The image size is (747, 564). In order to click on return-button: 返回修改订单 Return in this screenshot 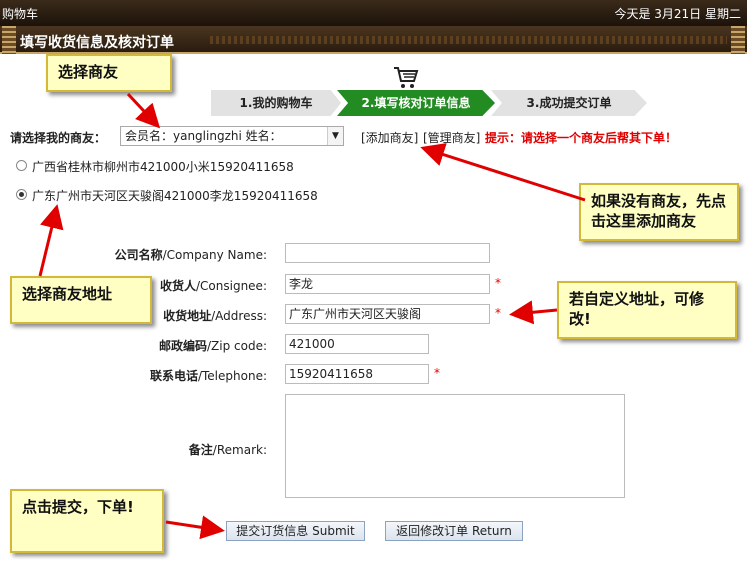, I will do `click(454, 531)`.